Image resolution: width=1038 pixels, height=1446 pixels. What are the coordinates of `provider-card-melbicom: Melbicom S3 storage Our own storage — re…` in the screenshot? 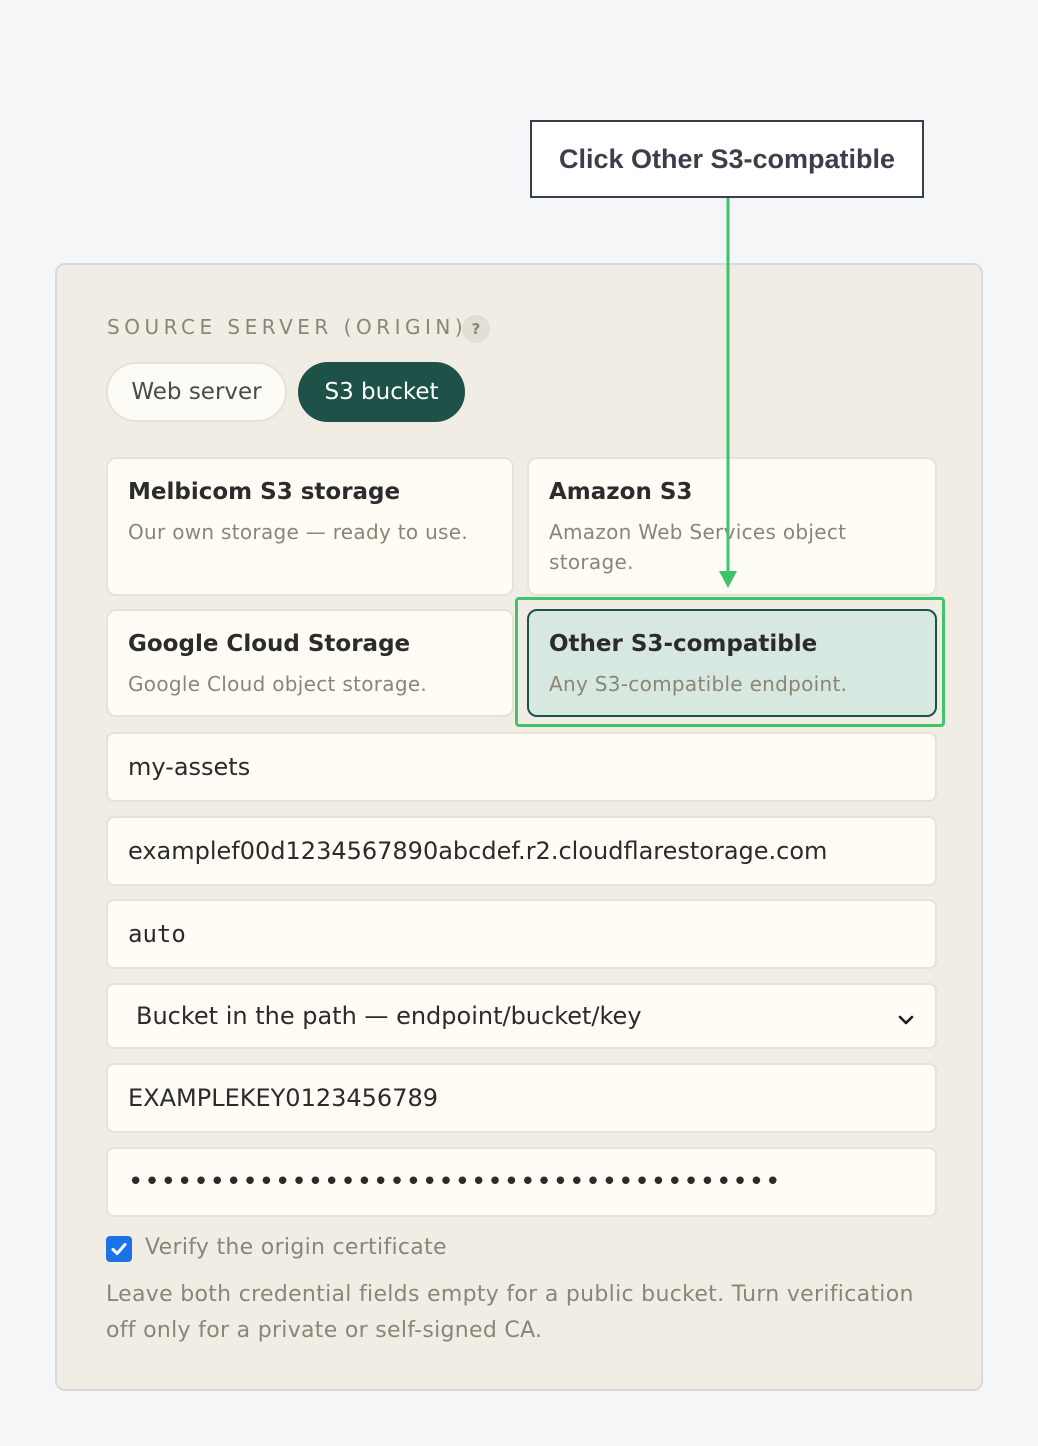 It's located at (310, 526).